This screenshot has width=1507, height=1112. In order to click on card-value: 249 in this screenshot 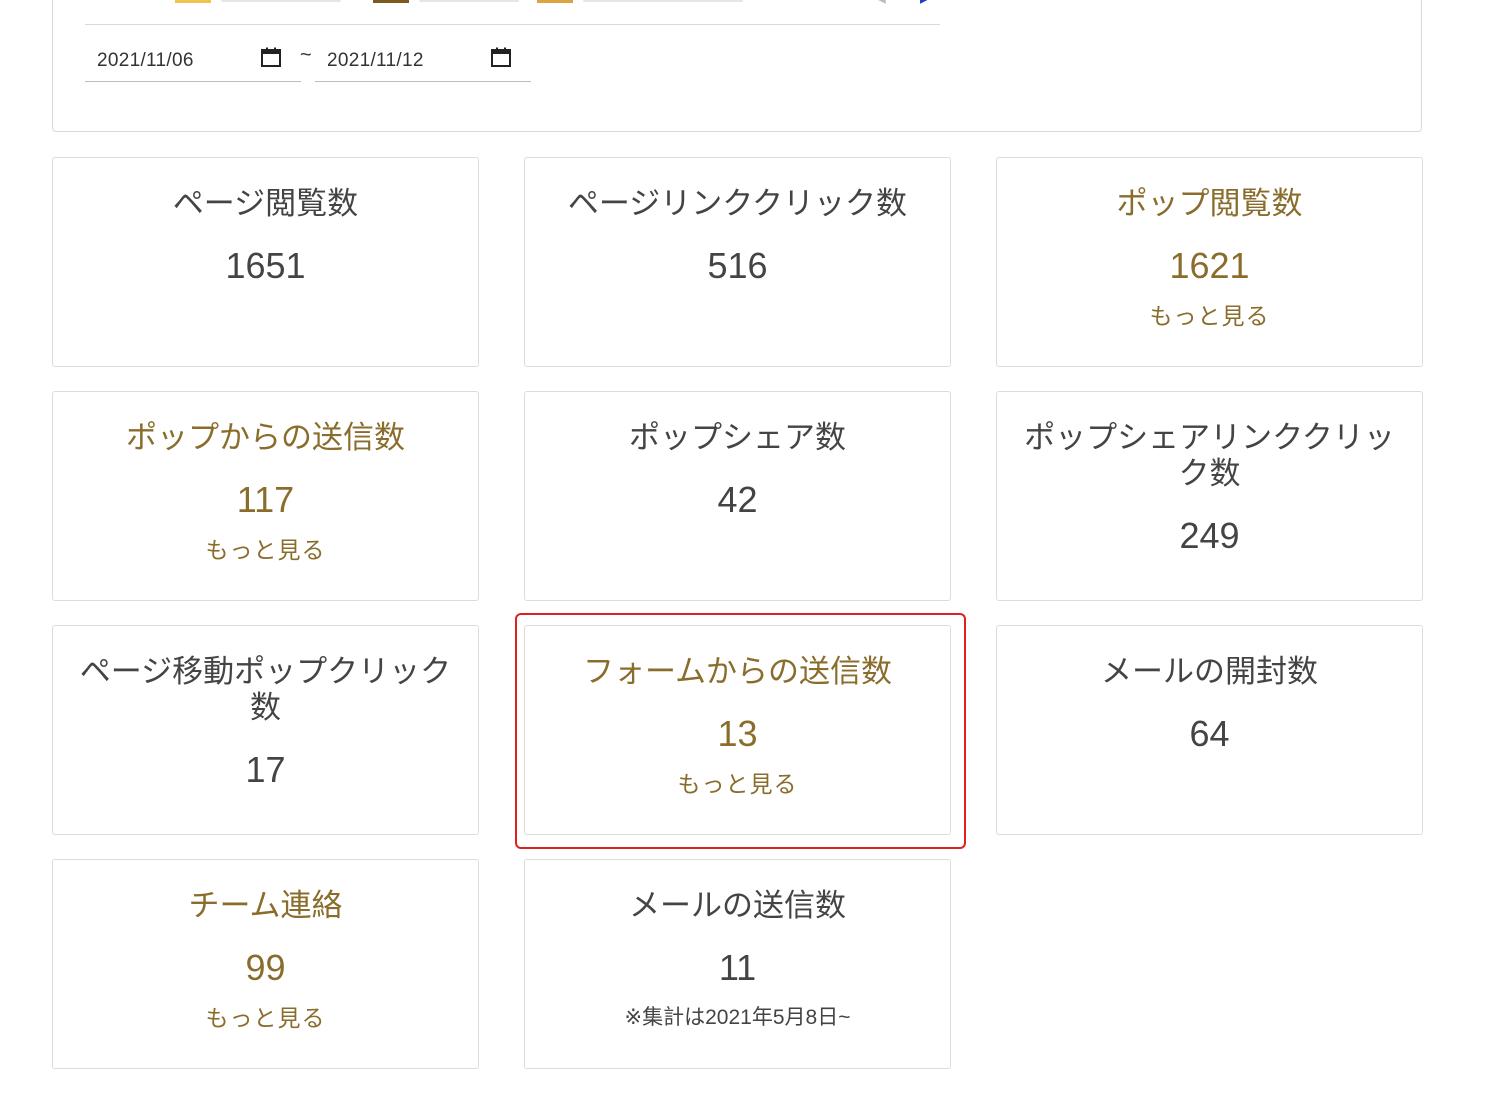, I will do `click(1209, 535)`.